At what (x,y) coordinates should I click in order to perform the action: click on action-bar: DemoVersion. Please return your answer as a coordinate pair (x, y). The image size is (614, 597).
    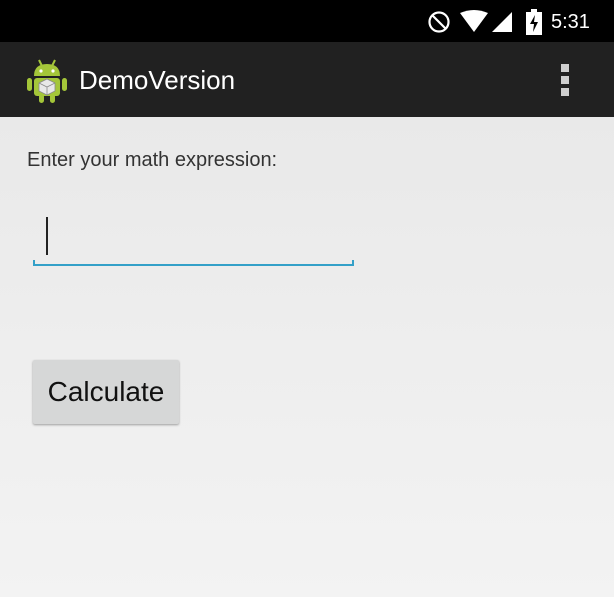
    Looking at the image, I should click on (307, 79).